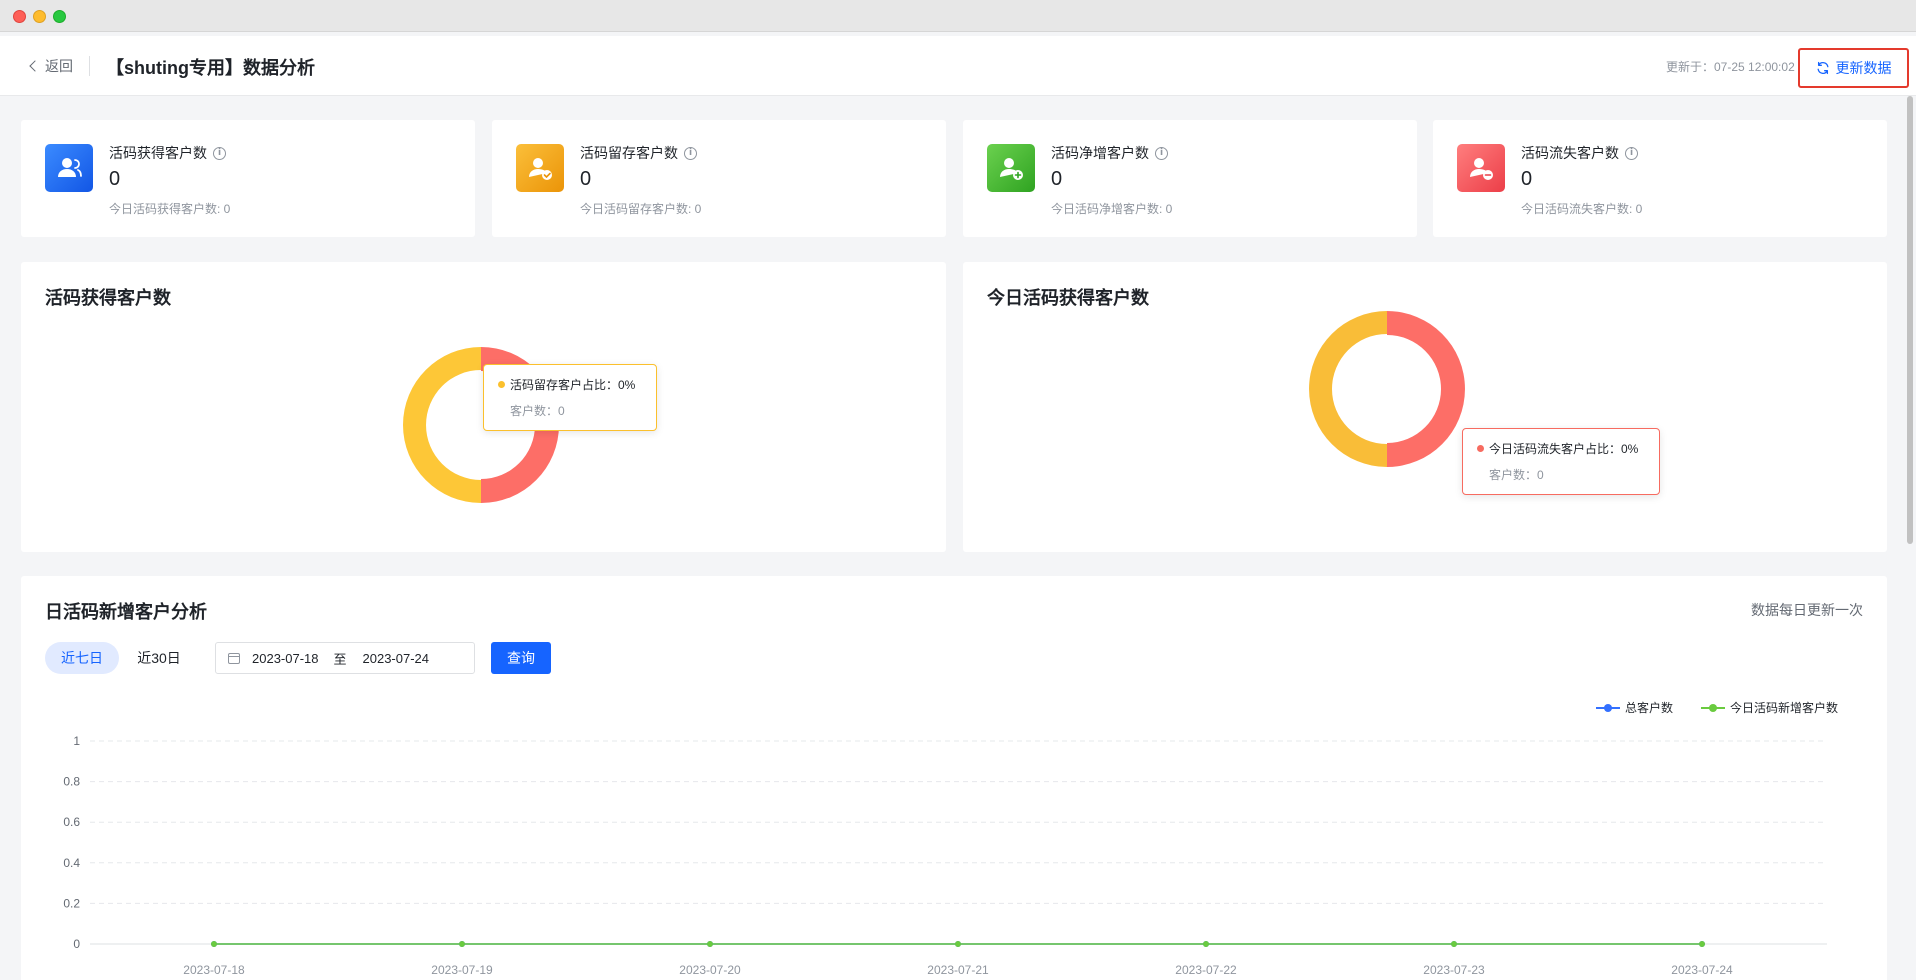 Image resolution: width=1916 pixels, height=980 pixels. I want to click on x-tick-label: 2023-07-20, so click(710, 970).